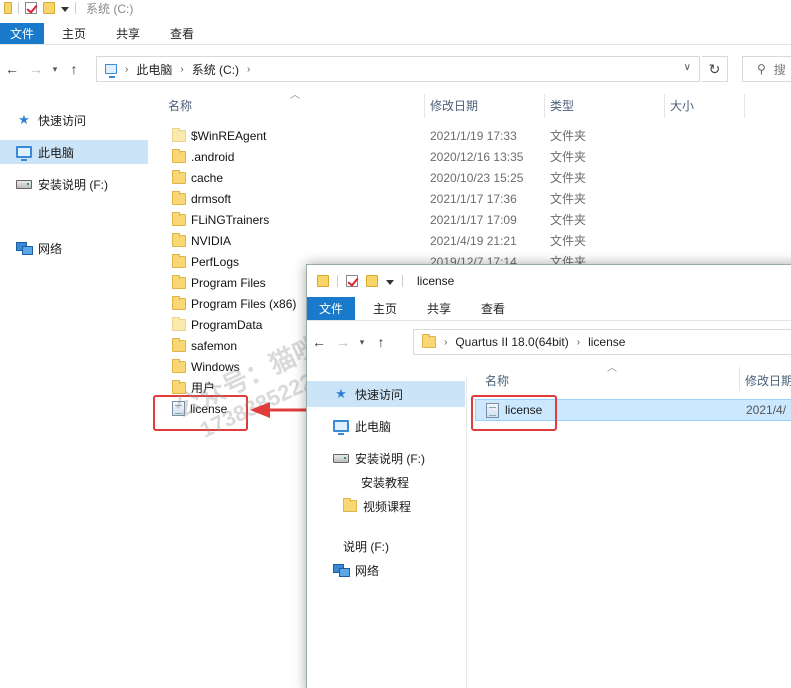  What do you see at coordinates (473, 240) in the screenshot?
I see `file-date: 2021/4/19 21:21` at bounding box center [473, 240].